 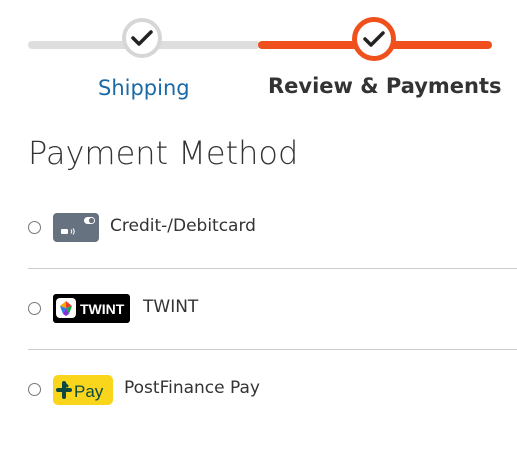 I want to click on method-label-credit-card: Credit-/Debitcard, so click(x=183, y=226).